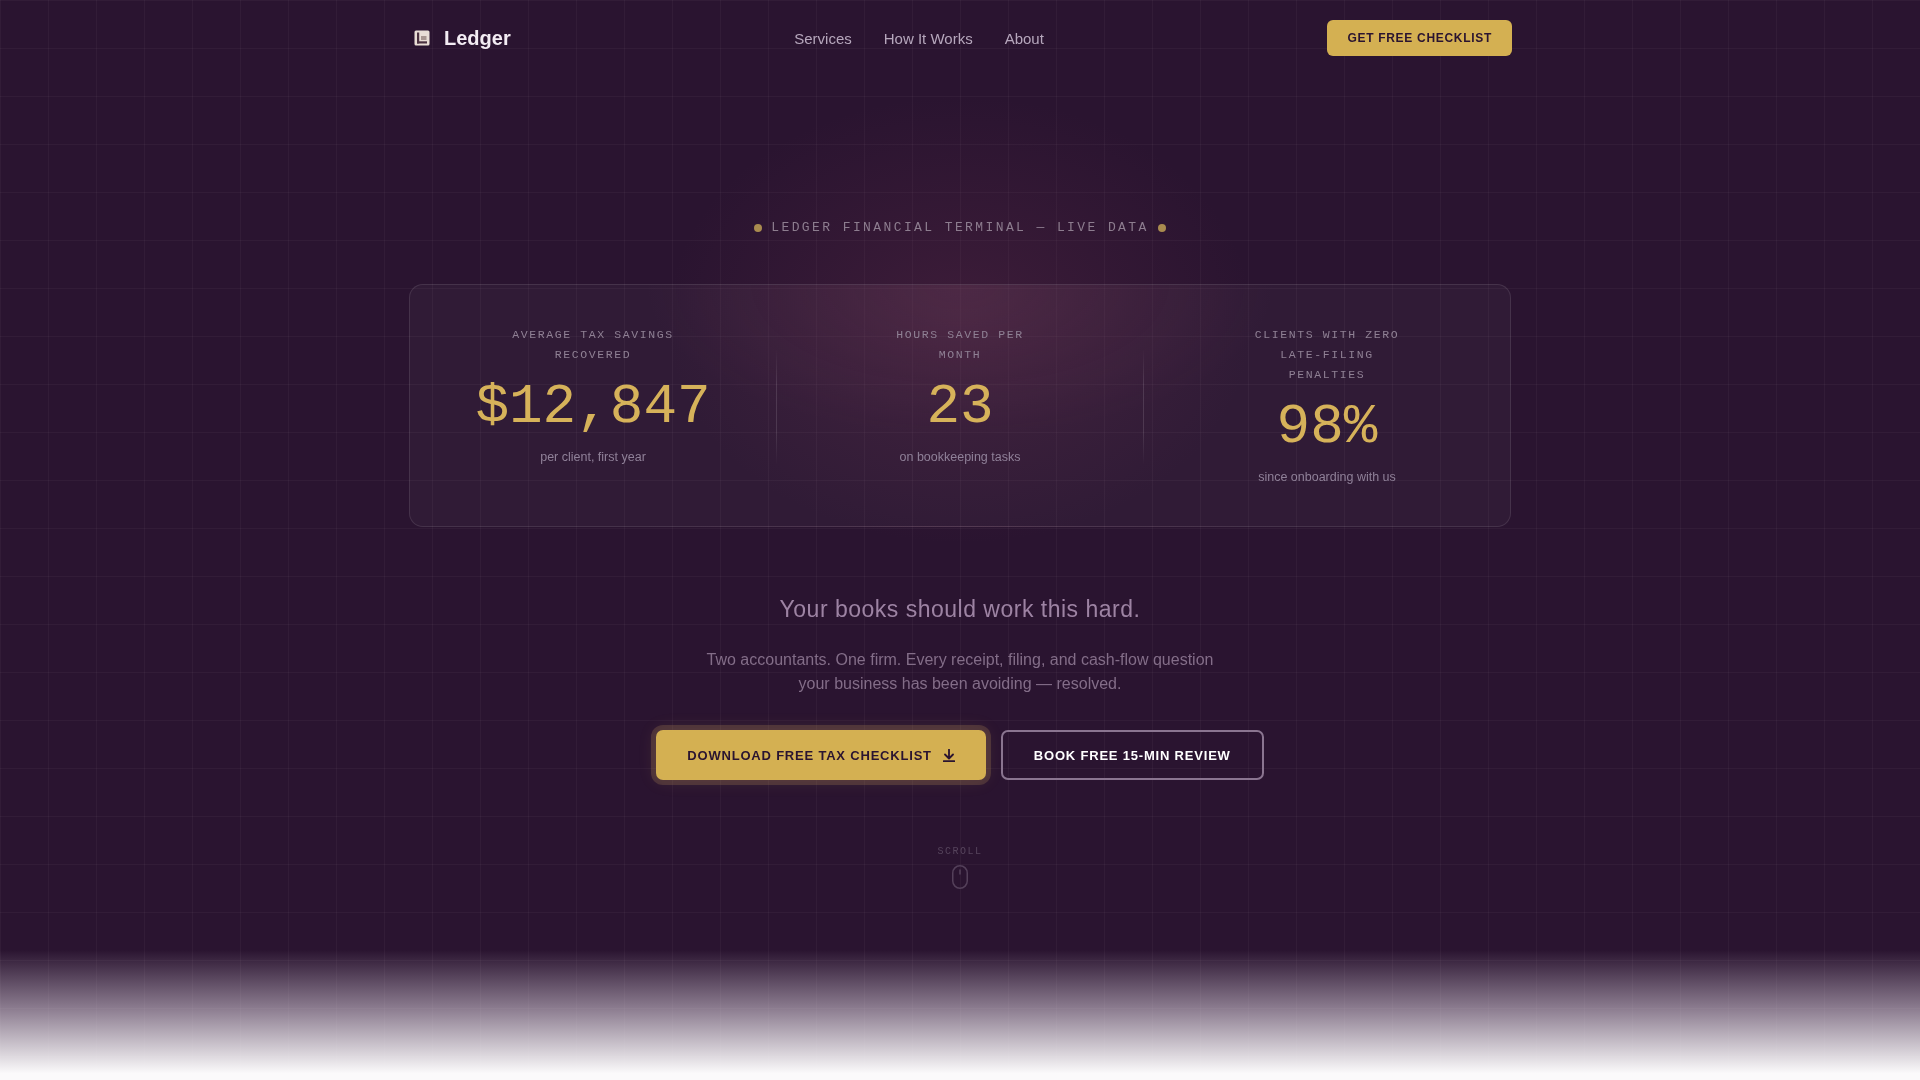  What do you see at coordinates (960, 457) in the screenshot?
I see `stat-note: on bookkeeping tasks` at bounding box center [960, 457].